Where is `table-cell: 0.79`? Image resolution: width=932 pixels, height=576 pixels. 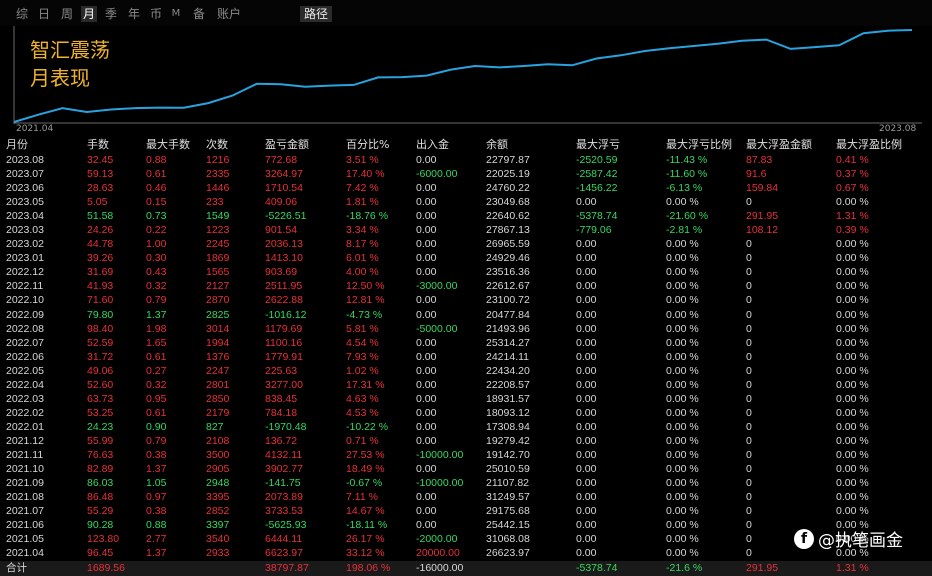
table-cell: 0.79 is located at coordinates (156, 440).